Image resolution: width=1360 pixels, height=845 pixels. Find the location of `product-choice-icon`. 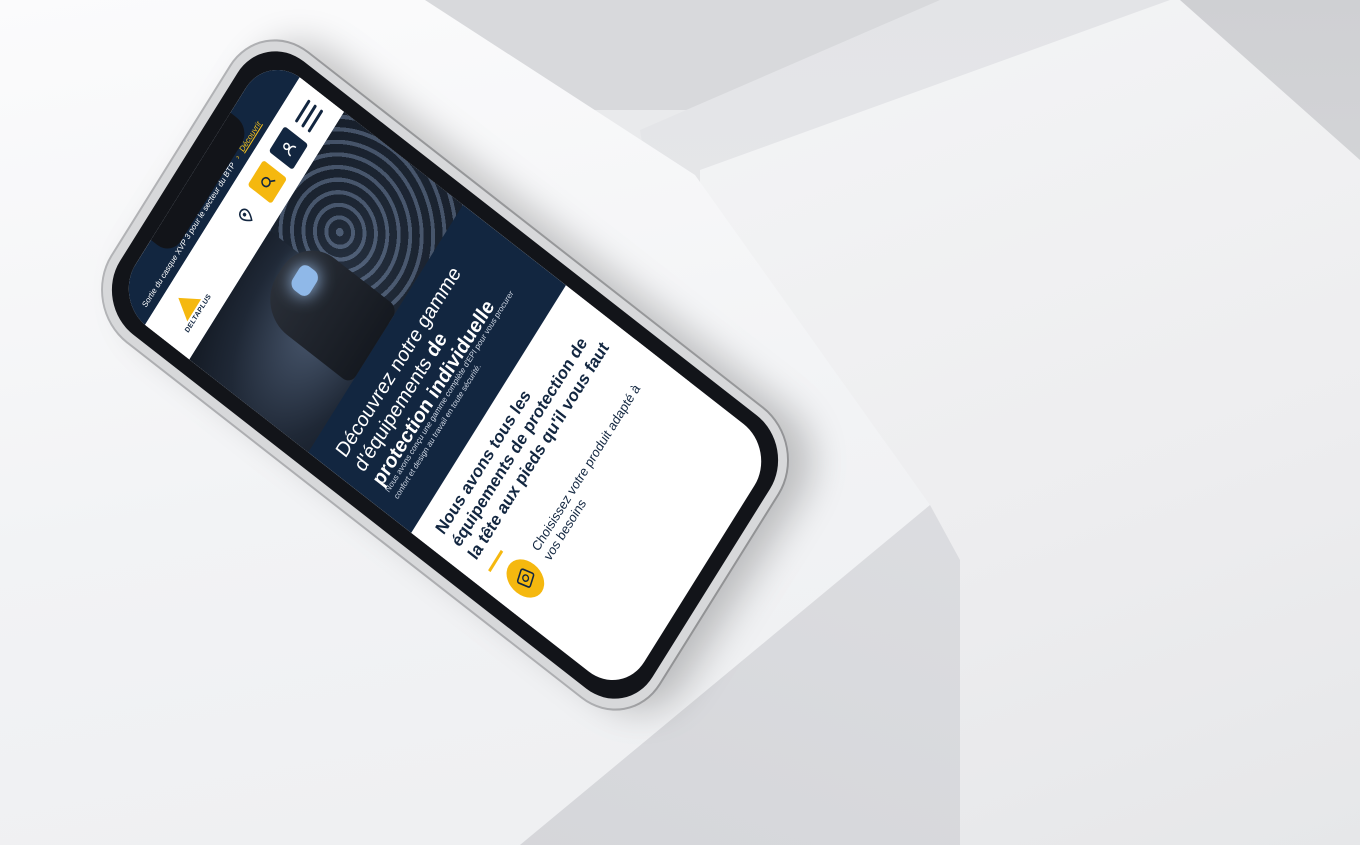

product-choice-icon is located at coordinates (526, 578).